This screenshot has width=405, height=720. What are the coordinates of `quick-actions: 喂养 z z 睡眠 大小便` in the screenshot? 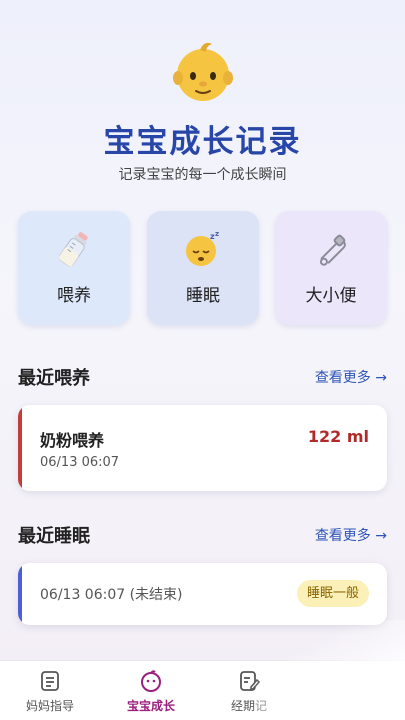 It's located at (202, 268).